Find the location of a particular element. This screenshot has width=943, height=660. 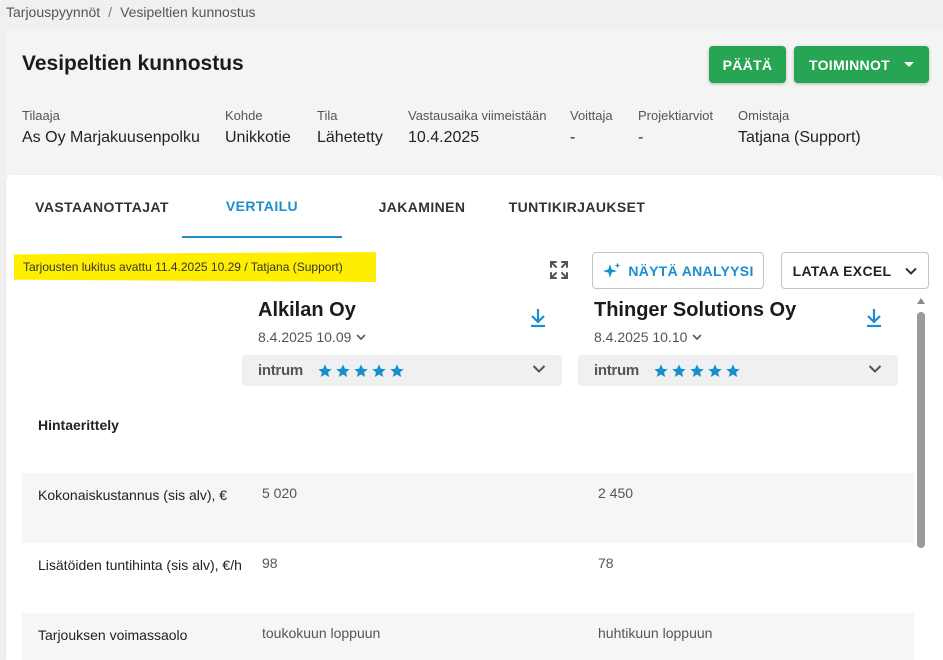

scrollbar-thumb is located at coordinates (921, 430).